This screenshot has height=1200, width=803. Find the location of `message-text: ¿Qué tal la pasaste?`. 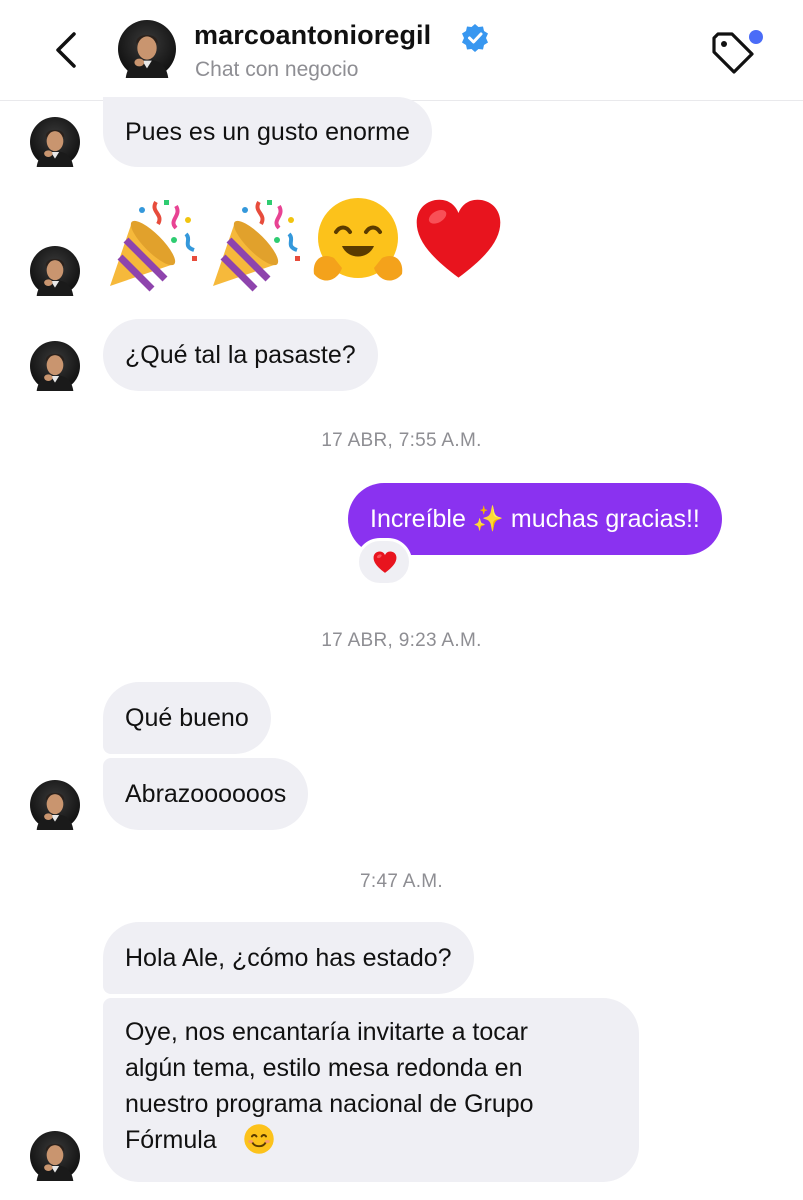

message-text: ¿Qué tal la pasaste? is located at coordinates (240, 355).